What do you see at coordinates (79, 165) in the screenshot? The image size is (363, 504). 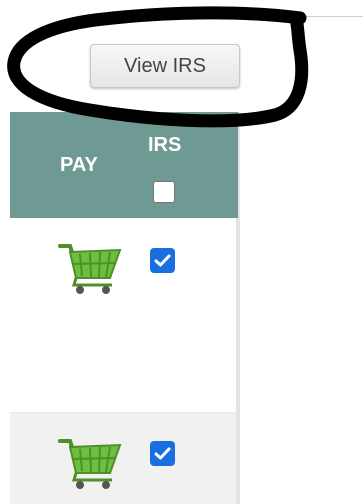 I see `column-header-pay: PAY` at bounding box center [79, 165].